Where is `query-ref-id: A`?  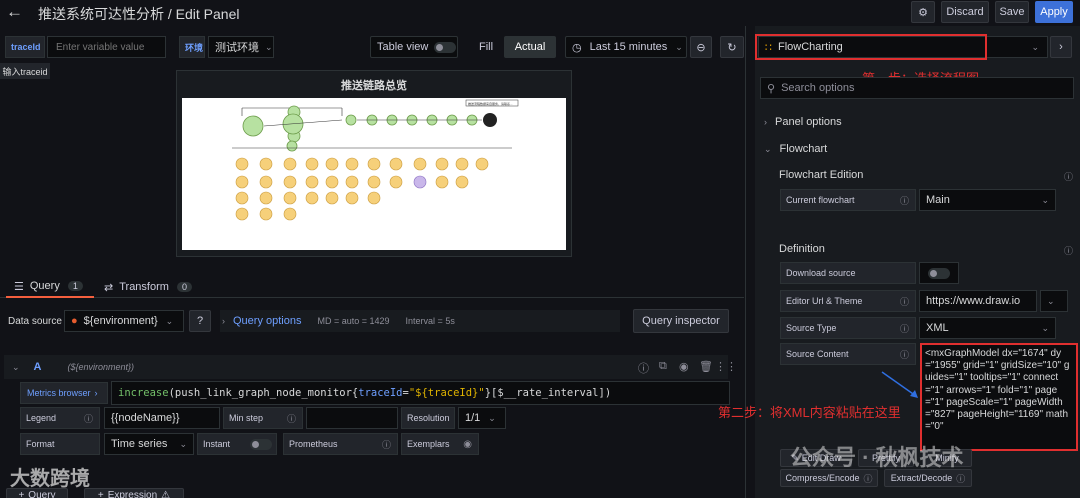 query-ref-id: A is located at coordinates (37, 367).